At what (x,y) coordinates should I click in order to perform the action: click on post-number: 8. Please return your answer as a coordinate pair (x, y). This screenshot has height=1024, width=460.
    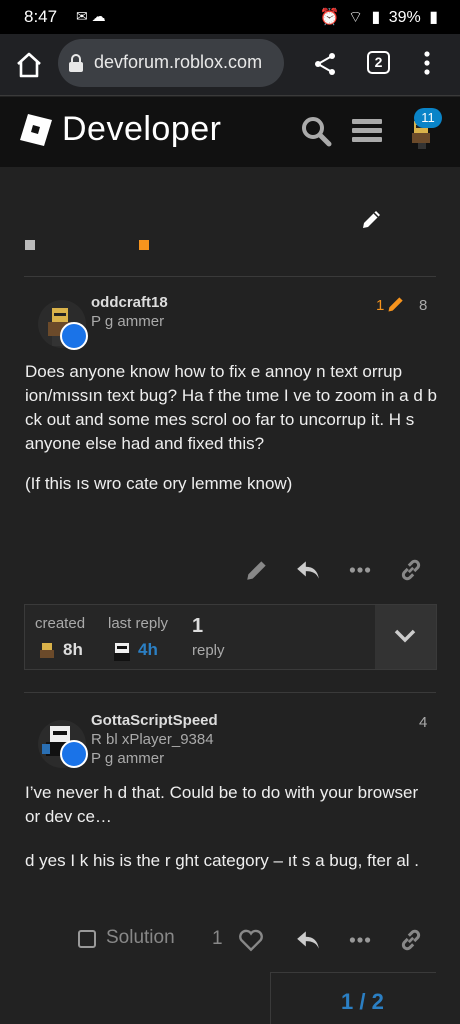
    Looking at the image, I should click on (423, 305).